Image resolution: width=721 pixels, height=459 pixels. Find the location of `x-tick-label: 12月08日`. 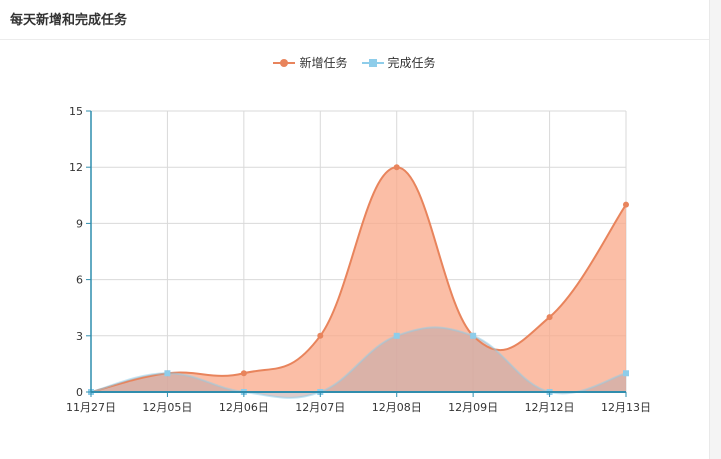

x-tick-label: 12月08日 is located at coordinates (397, 407).